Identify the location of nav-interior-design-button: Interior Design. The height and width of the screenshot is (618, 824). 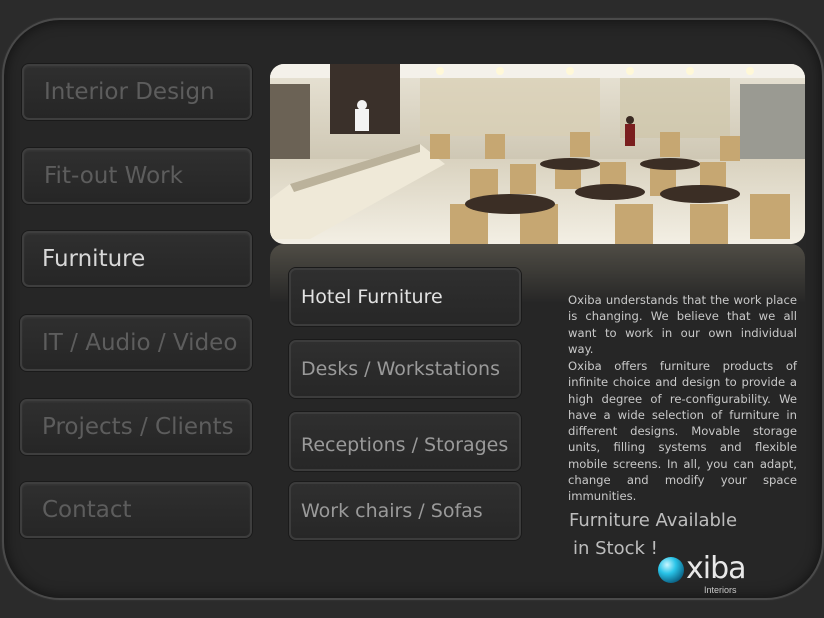
(137, 92).